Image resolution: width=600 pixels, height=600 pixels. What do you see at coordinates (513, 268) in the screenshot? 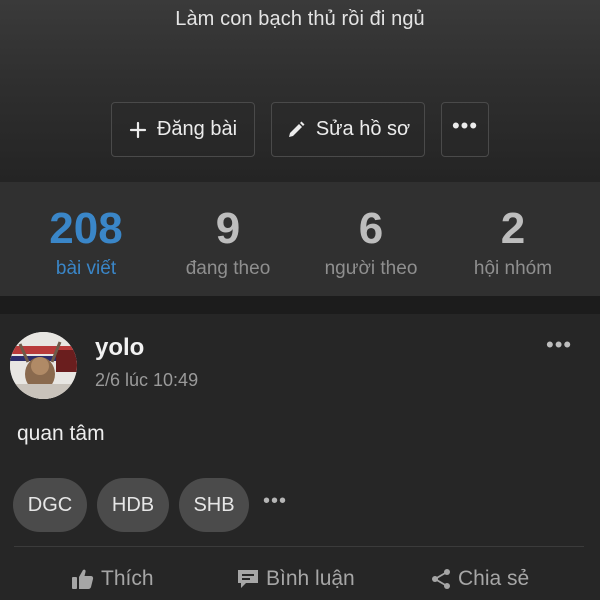
I see `stat-label: hội nhóm` at bounding box center [513, 268].